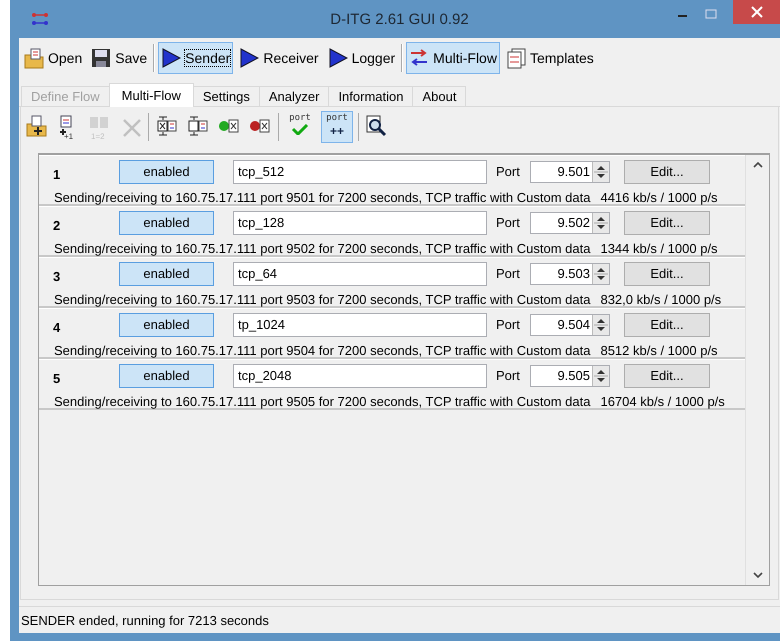 The height and width of the screenshot is (641, 780). What do you see at coordinates (453, 58) in the screenshot?
I see `toolbar-button: Multi-Flow` at bounding box center [453, 58].